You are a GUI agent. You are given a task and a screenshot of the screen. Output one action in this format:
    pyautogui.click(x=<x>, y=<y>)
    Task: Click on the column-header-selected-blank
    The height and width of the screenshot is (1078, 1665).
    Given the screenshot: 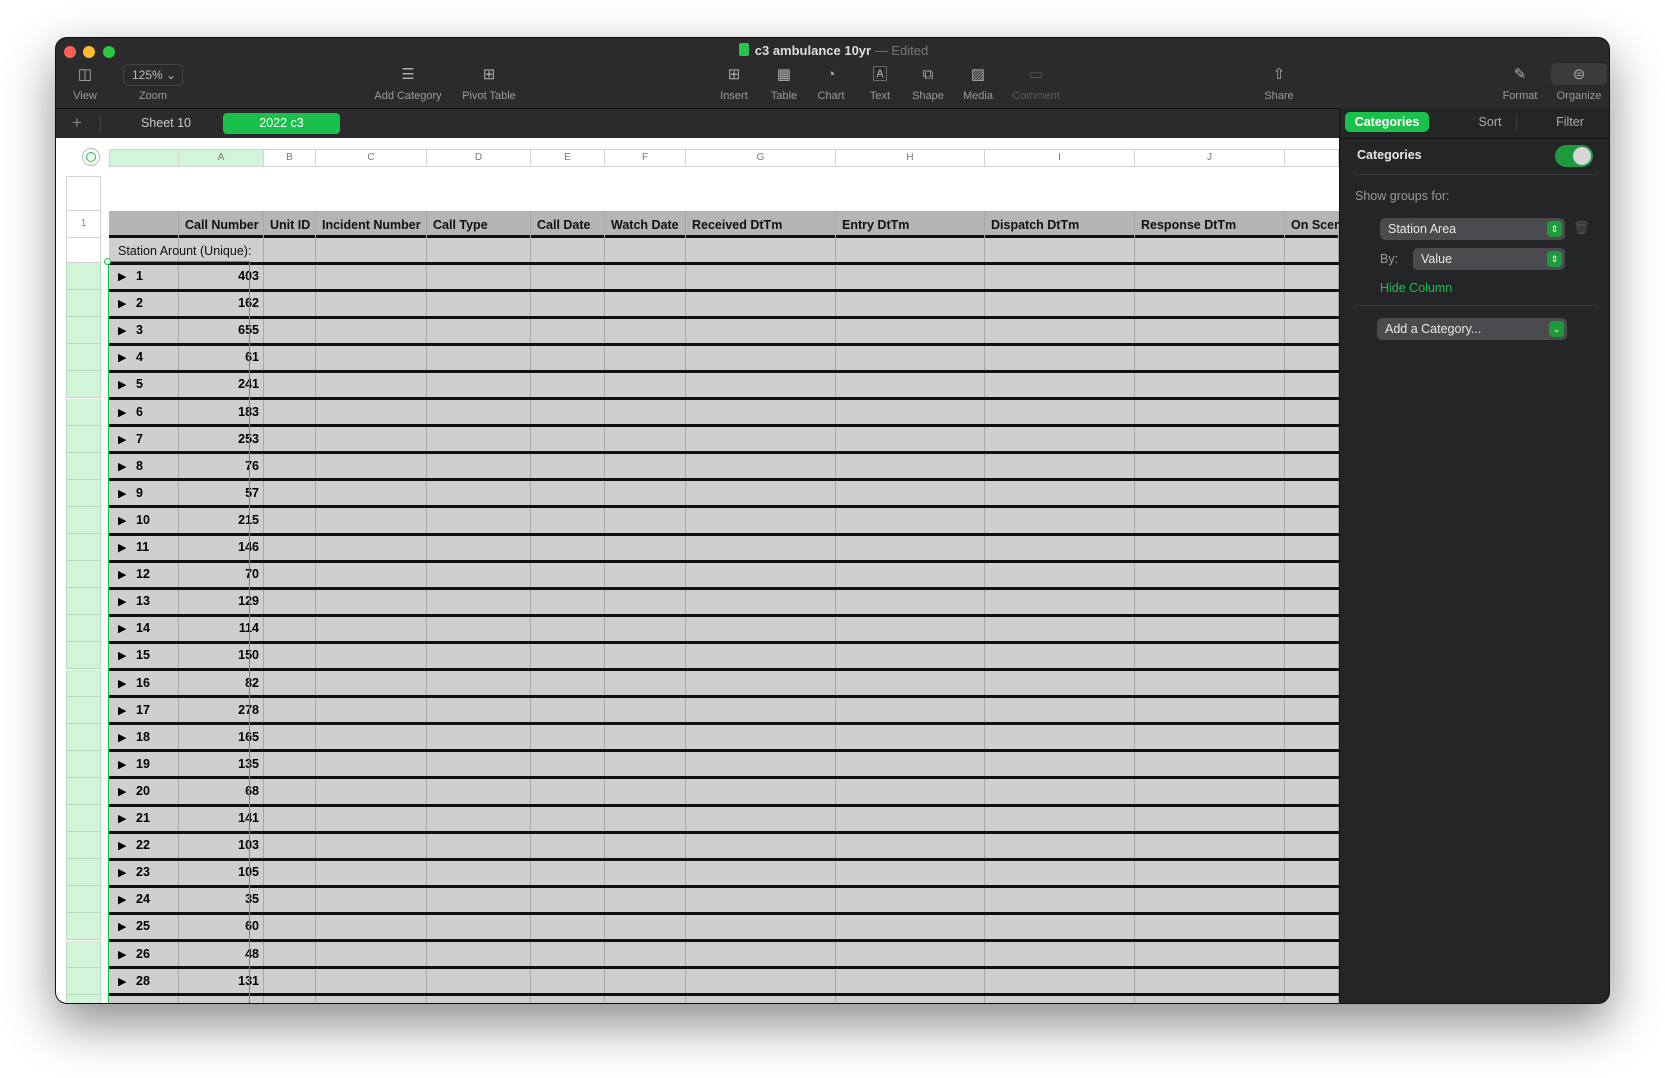 What is the action you would take?
    pyautogui.click(x=144, y=158)
    